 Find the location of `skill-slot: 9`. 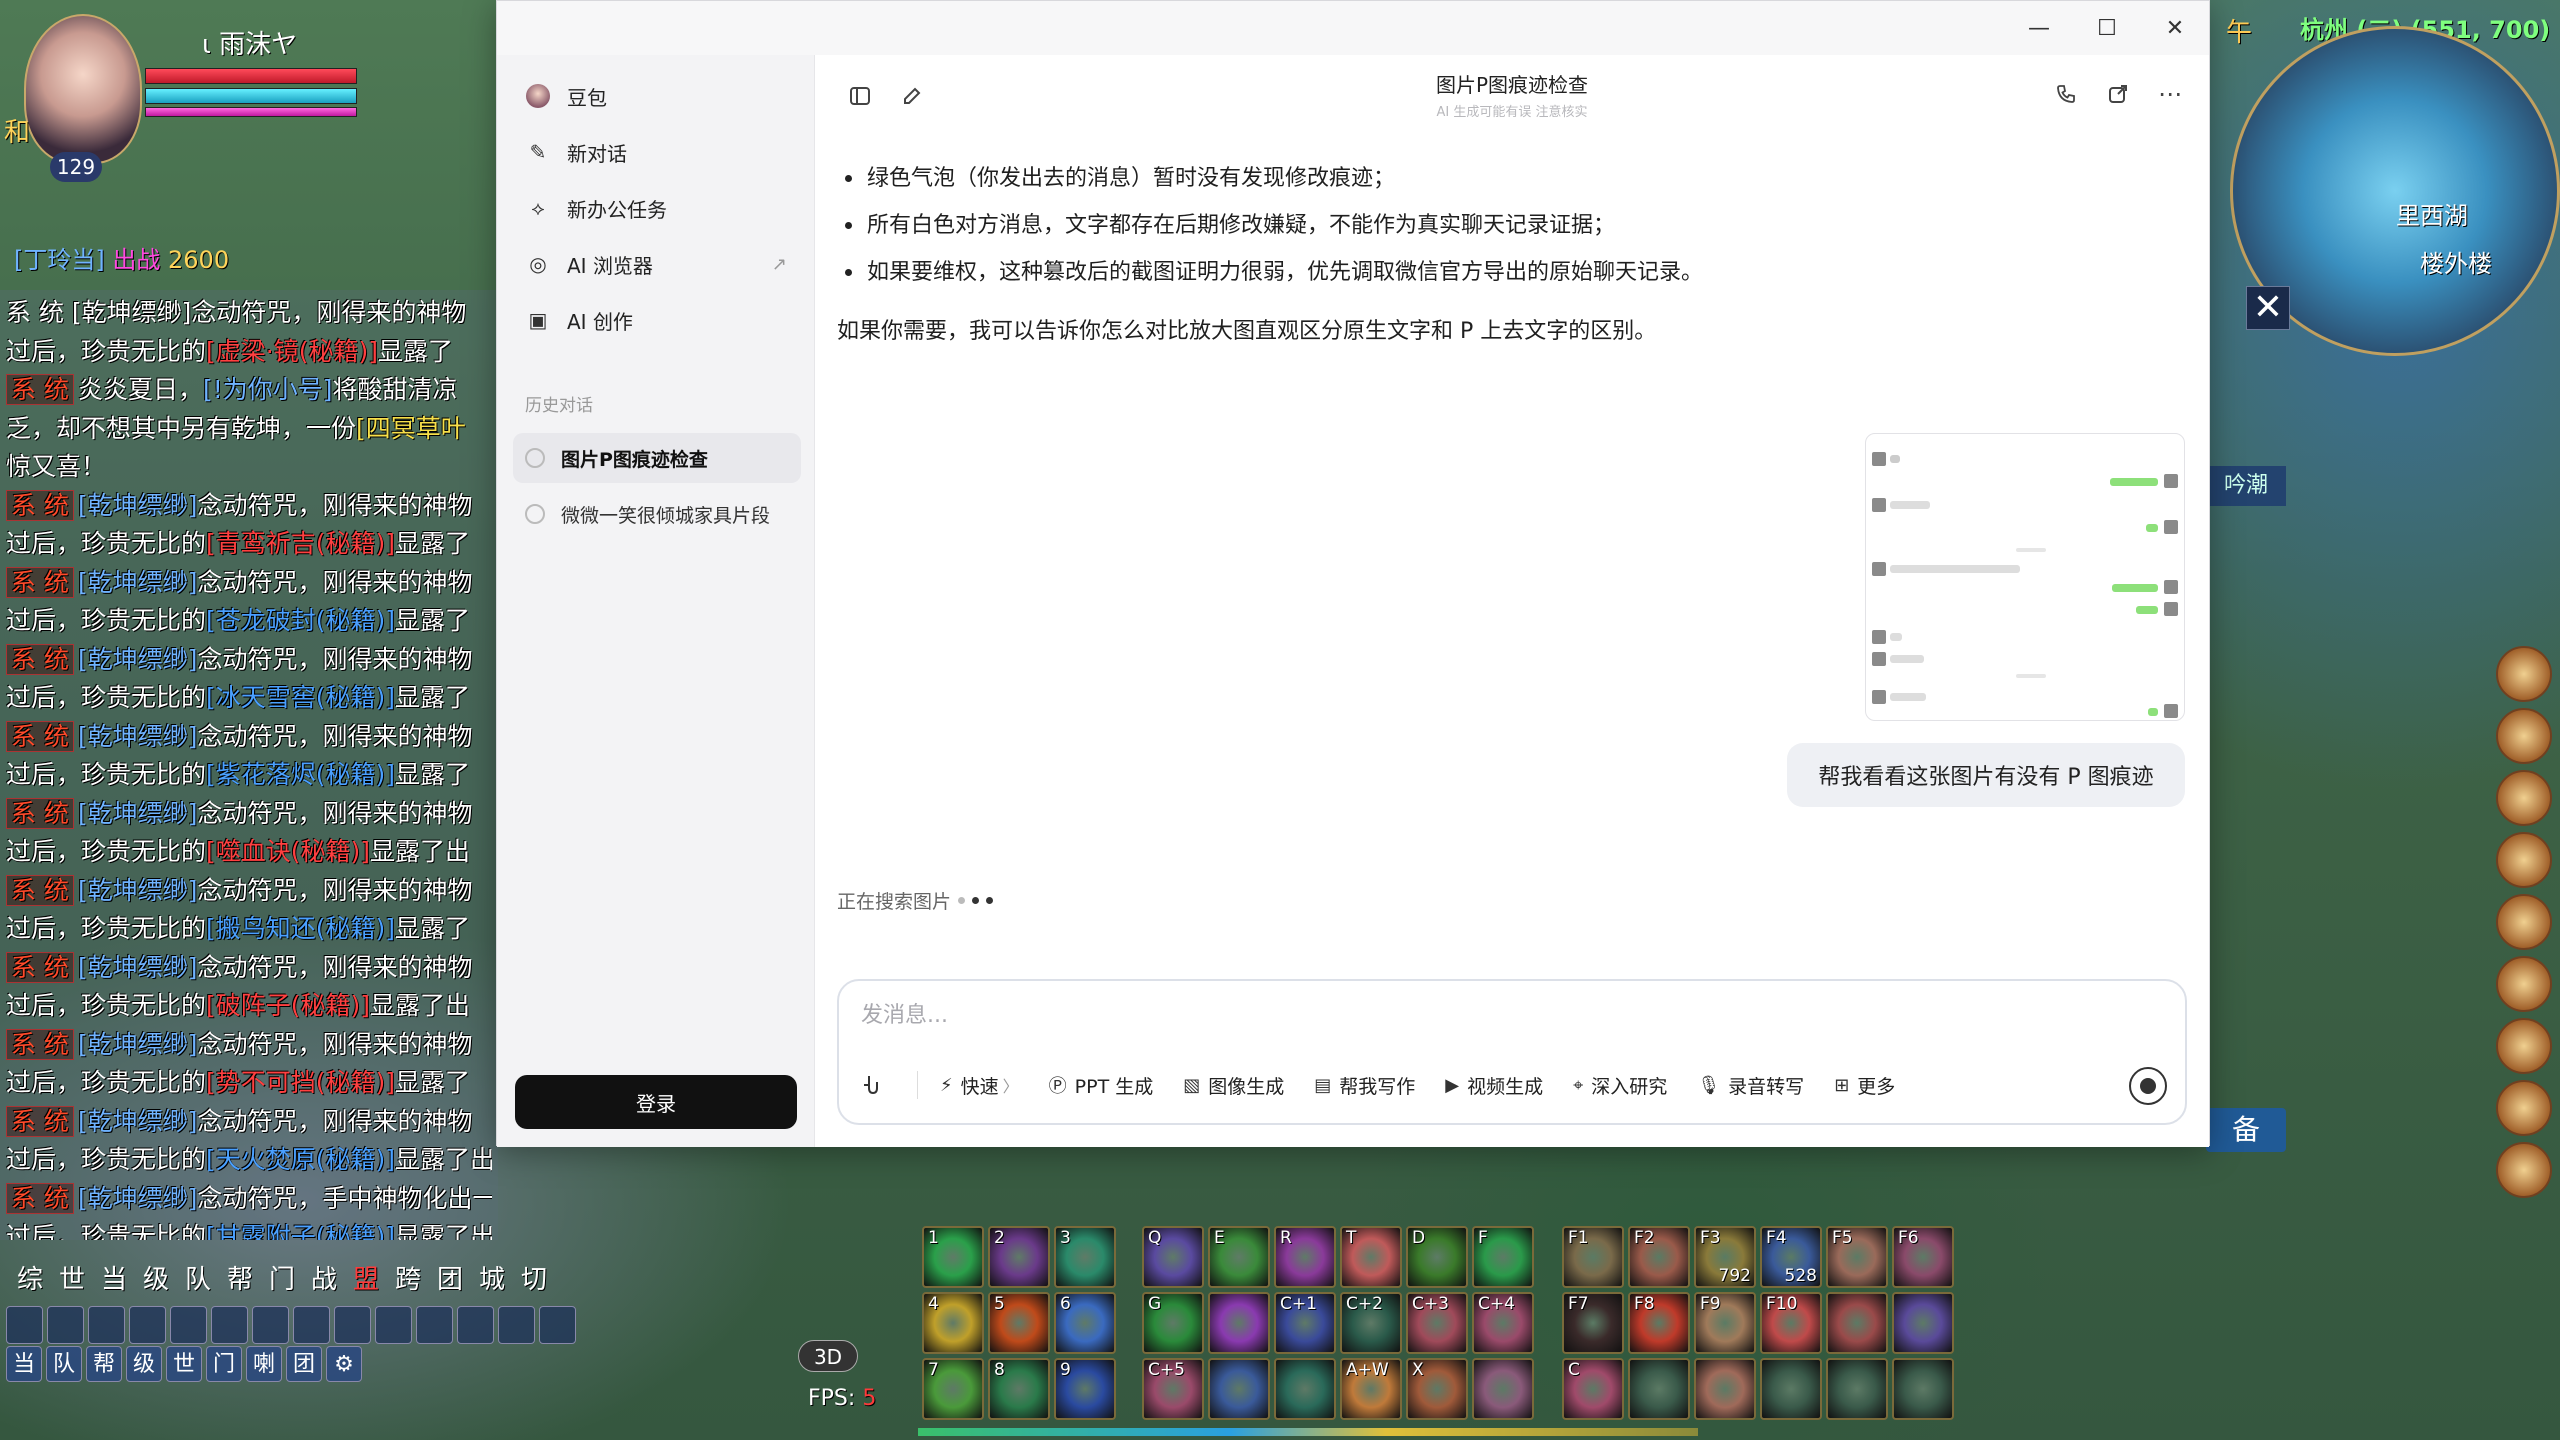

skill-slot: 9 is located at coordinates (1085, 1389).